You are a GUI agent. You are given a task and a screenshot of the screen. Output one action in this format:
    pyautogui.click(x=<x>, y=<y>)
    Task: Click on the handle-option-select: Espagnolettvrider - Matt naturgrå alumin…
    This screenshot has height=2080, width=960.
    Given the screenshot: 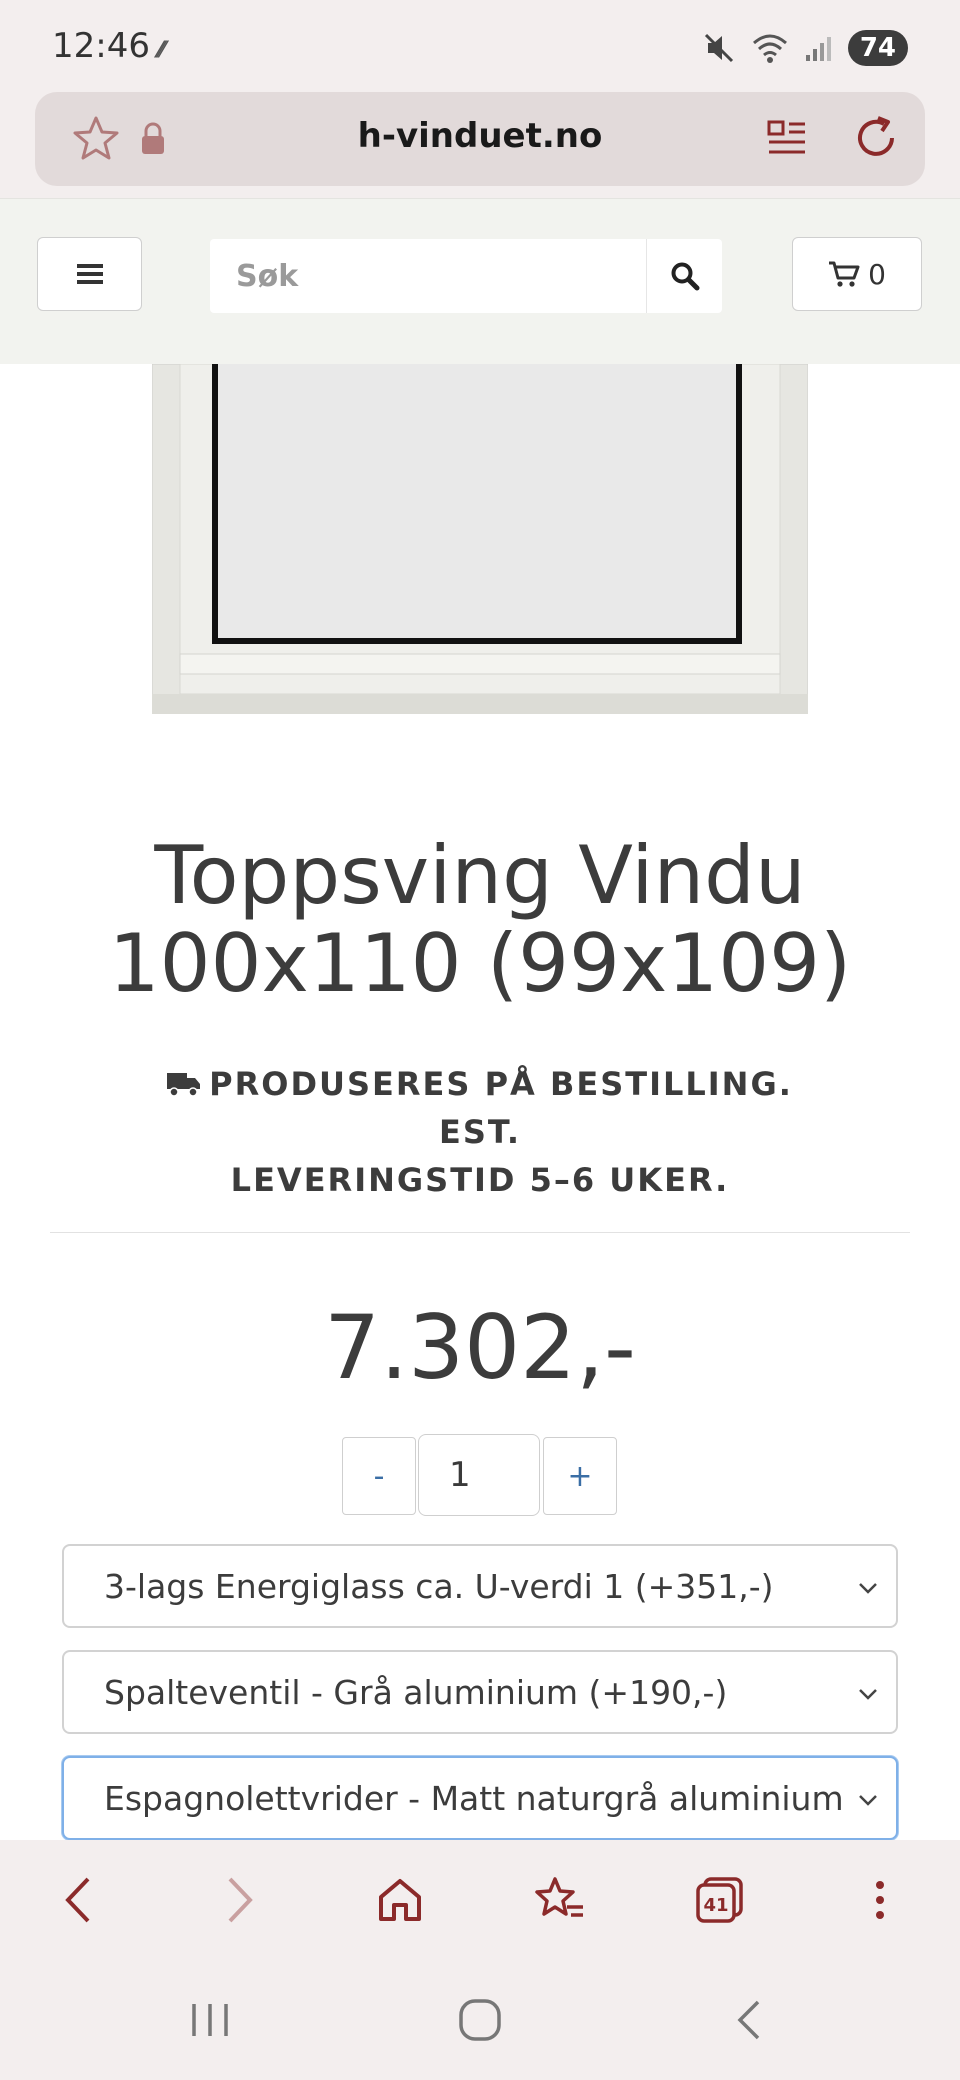 What is the action you would take?
    pyautogui.click(x=480, y=1798)
    